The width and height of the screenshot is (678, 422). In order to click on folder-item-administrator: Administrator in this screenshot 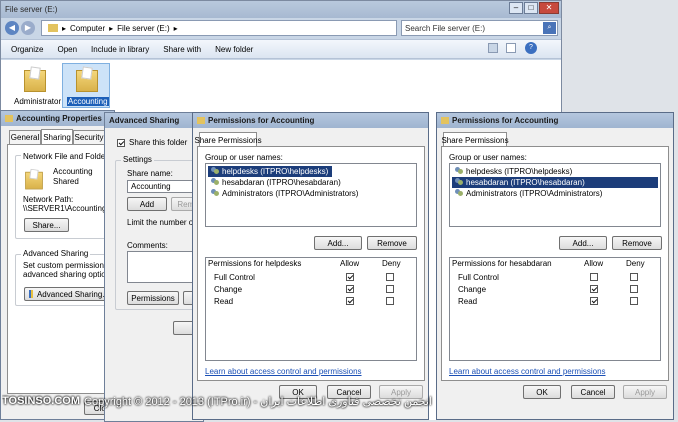, I will do `click(36, 86)`.